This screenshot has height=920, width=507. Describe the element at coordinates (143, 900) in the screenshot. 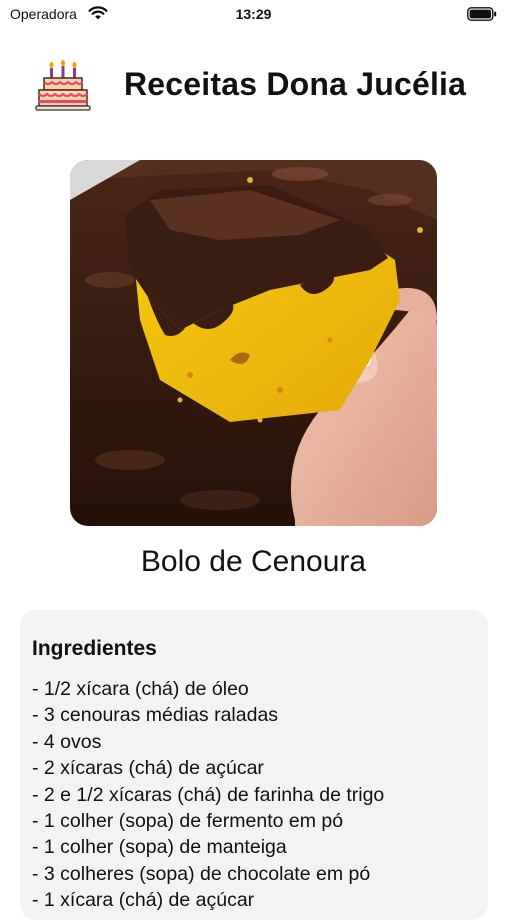

I see `ingredient-item: - 1 xícara (chá) de açúcar` at that location.